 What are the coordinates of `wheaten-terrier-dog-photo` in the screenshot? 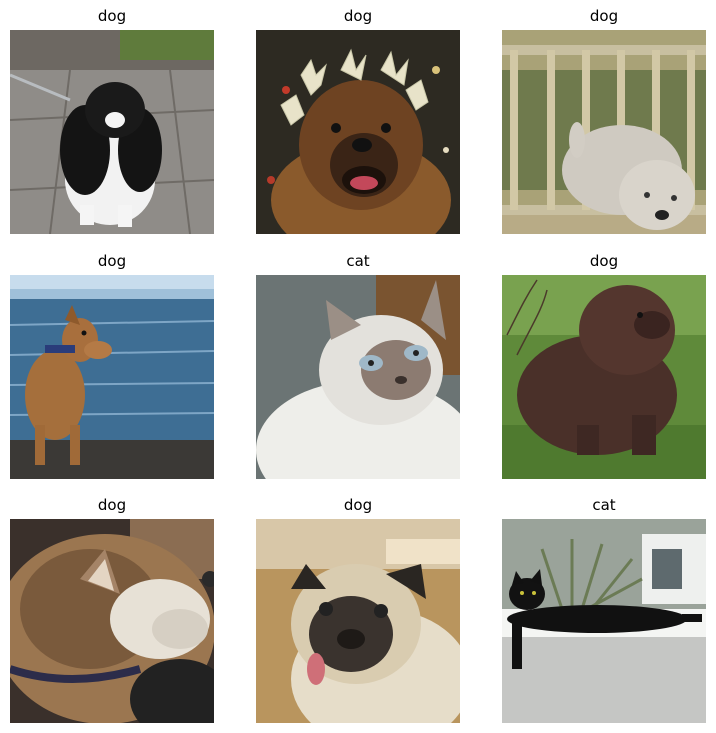 It's located at (604, 132).